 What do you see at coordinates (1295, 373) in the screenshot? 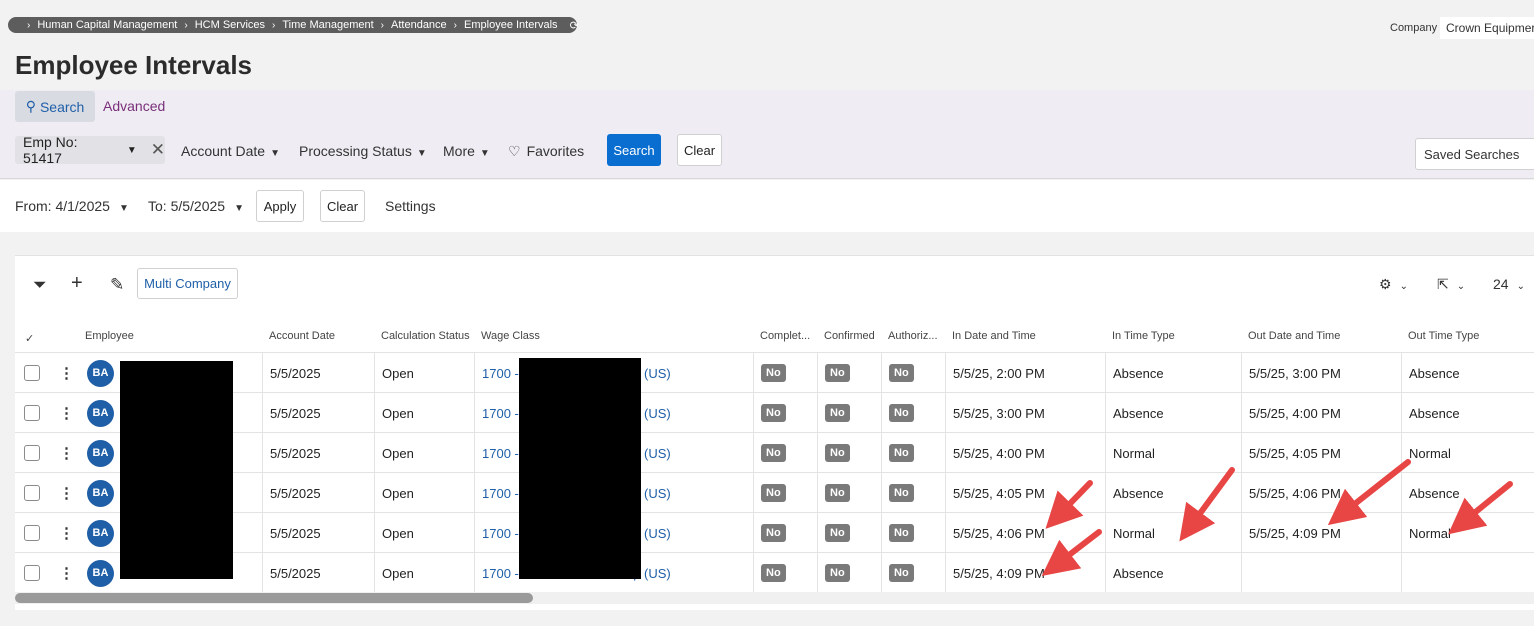
I see `out-date-time-cell-text: 5/5/25, 3:00 PM` at bounding box center [1295, 373].